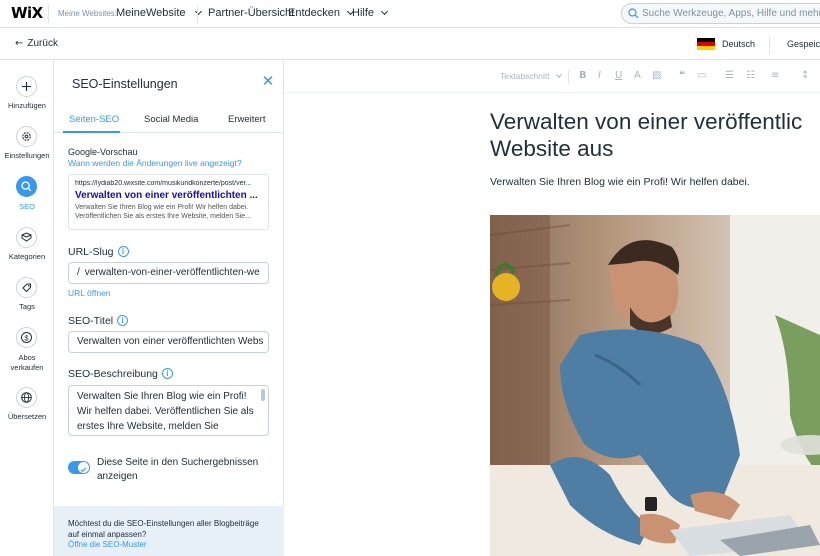 The width and height of the screenshot is (820, 556). Describe the element at coordinates (568, 76) in the screenshot. I see `toolbar-divider` at that location.